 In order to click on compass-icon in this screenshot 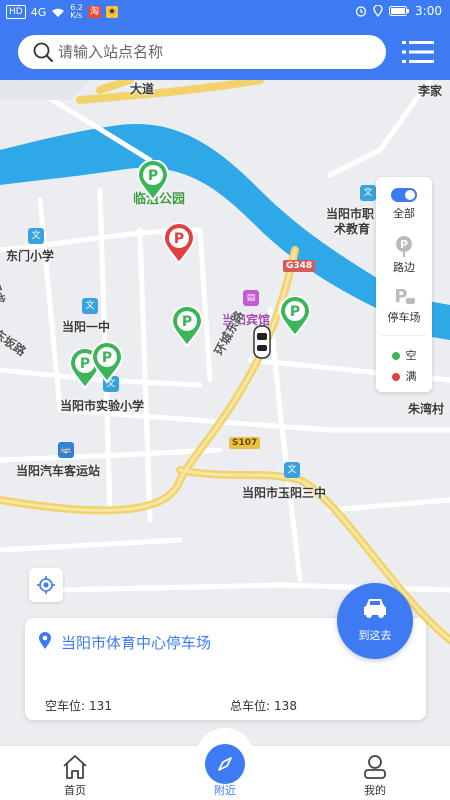, I will do `click(225, 764)`.